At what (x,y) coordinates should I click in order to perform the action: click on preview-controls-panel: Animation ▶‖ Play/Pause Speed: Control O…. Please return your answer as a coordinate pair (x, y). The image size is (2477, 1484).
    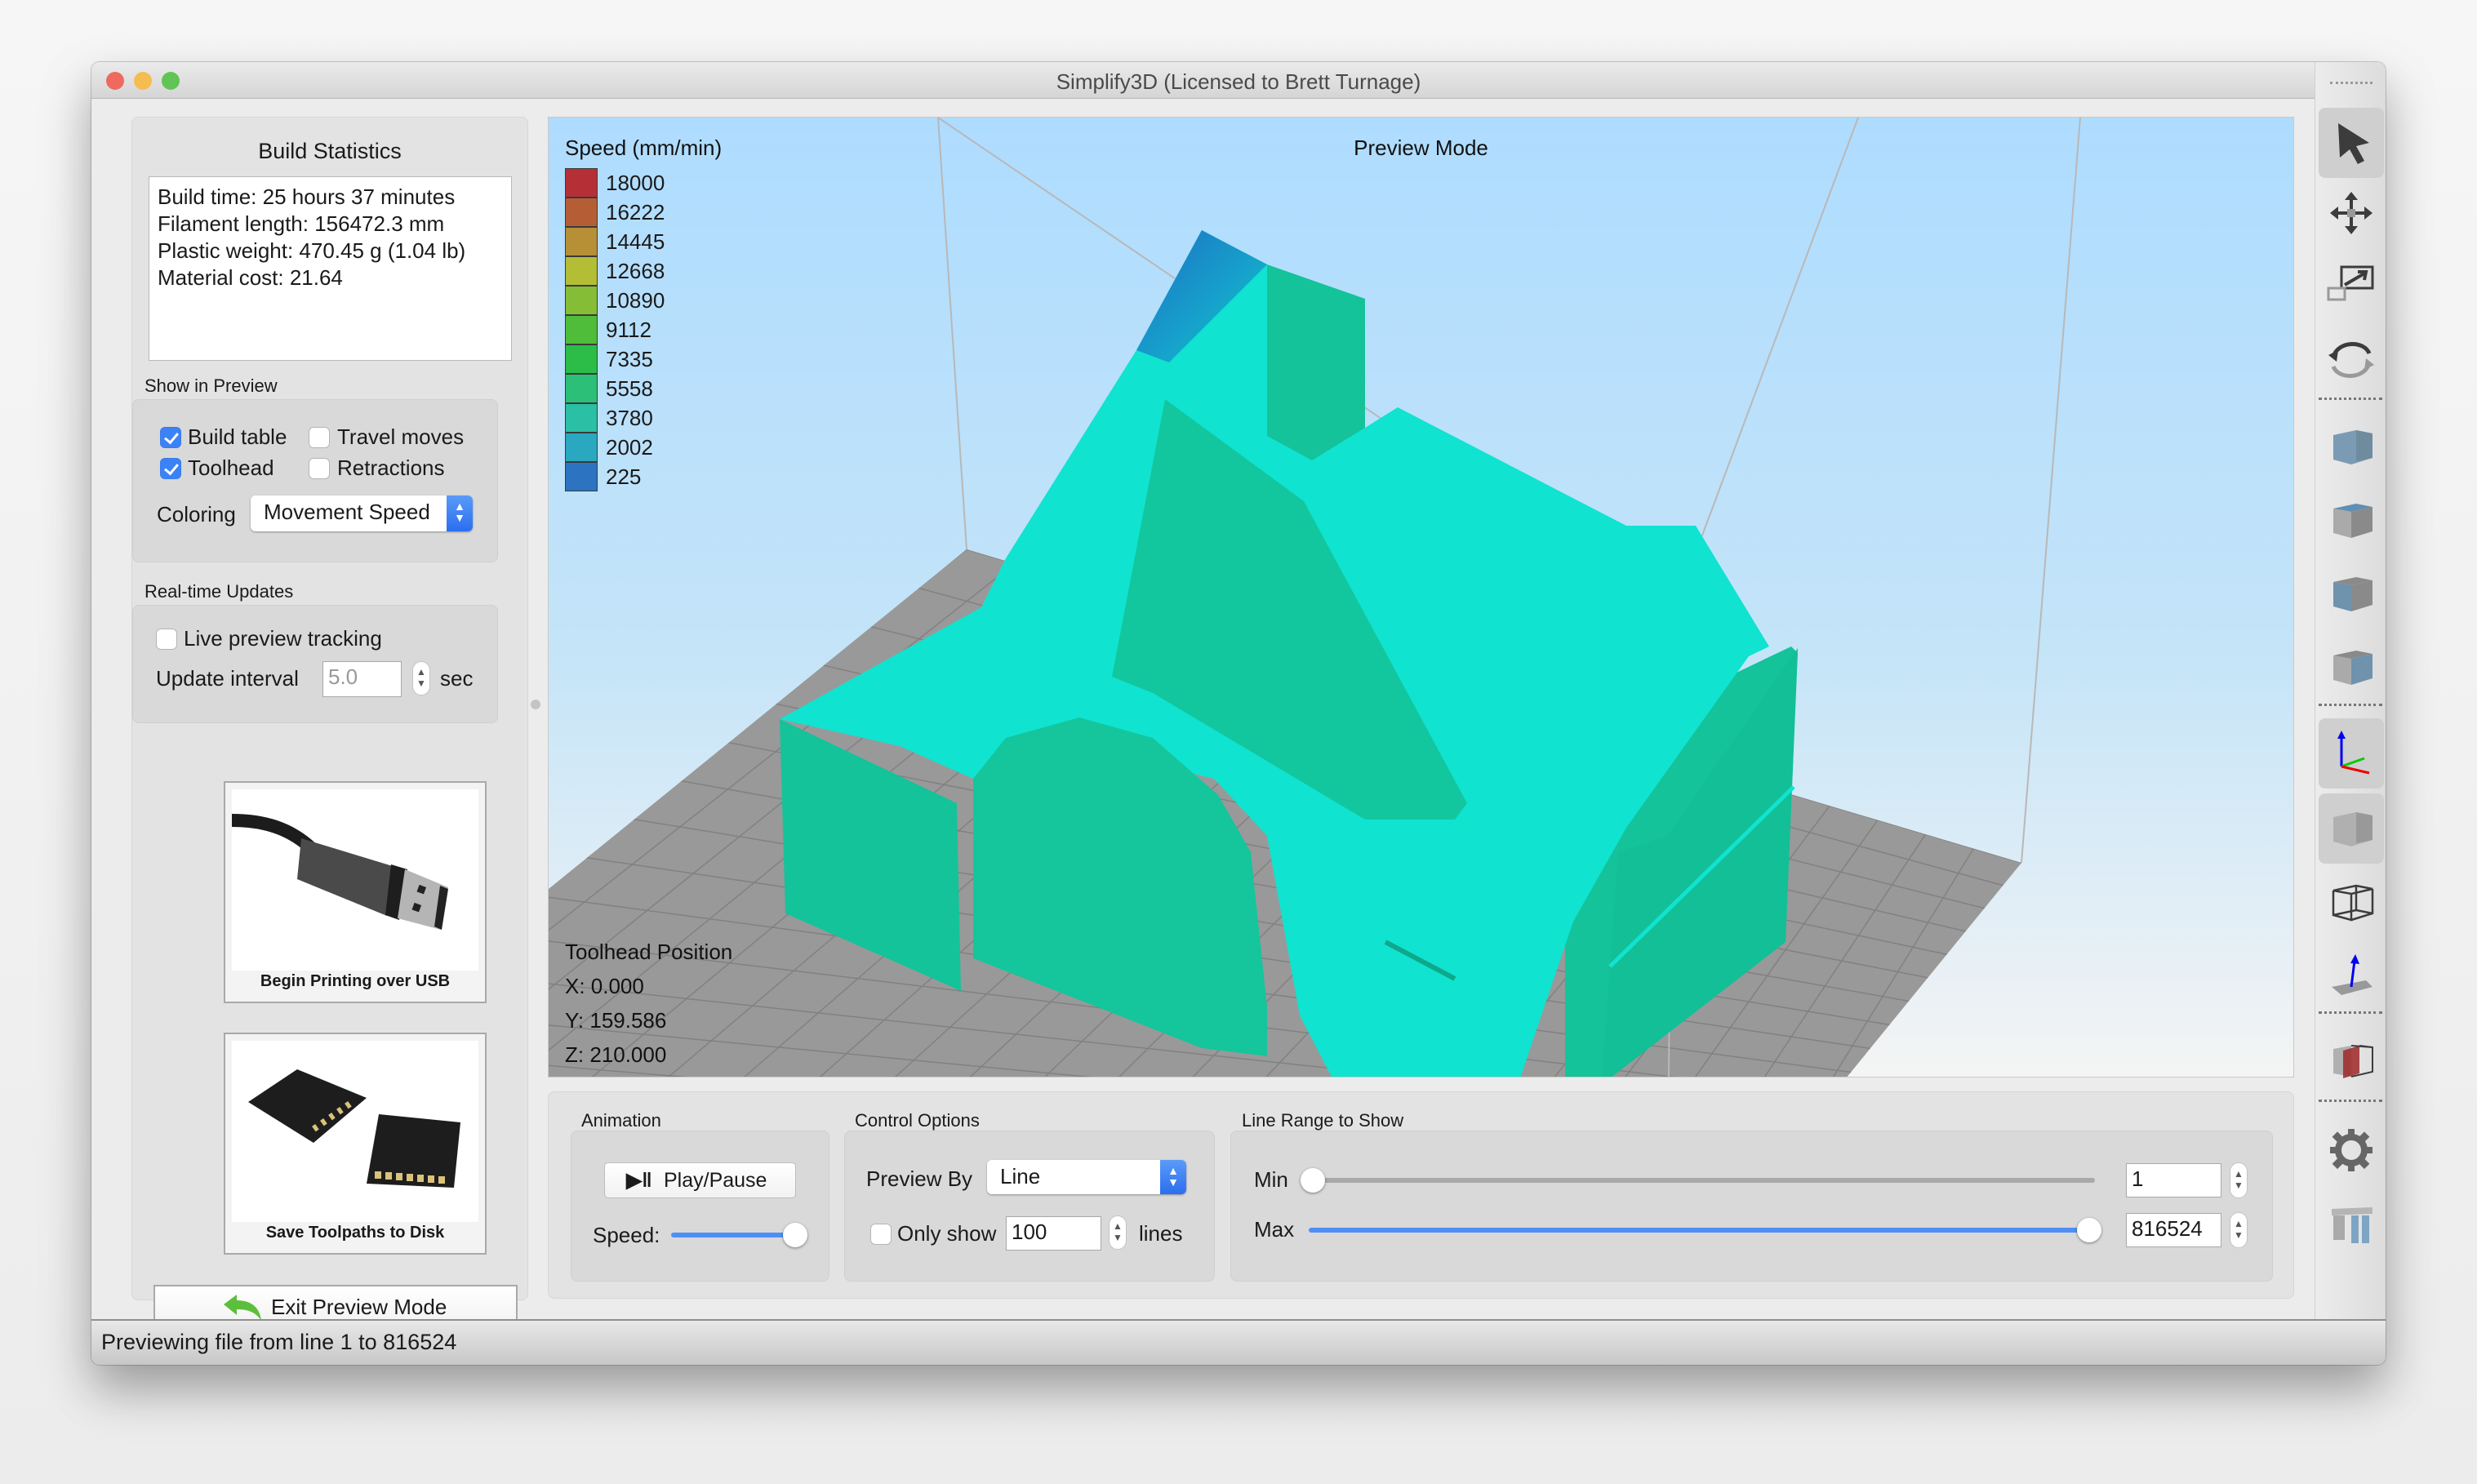
    Looking at the image, I should click on (1421, 1195).